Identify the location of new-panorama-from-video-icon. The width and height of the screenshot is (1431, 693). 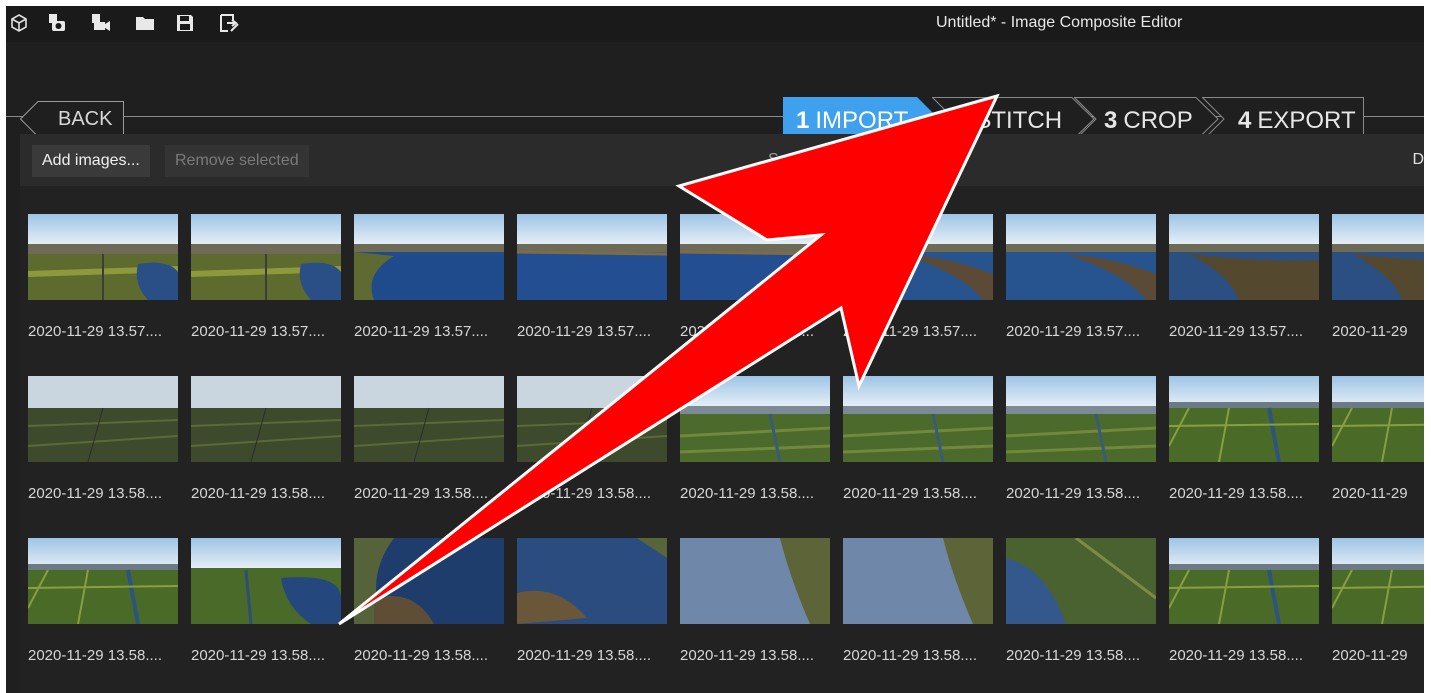
(100, 23).